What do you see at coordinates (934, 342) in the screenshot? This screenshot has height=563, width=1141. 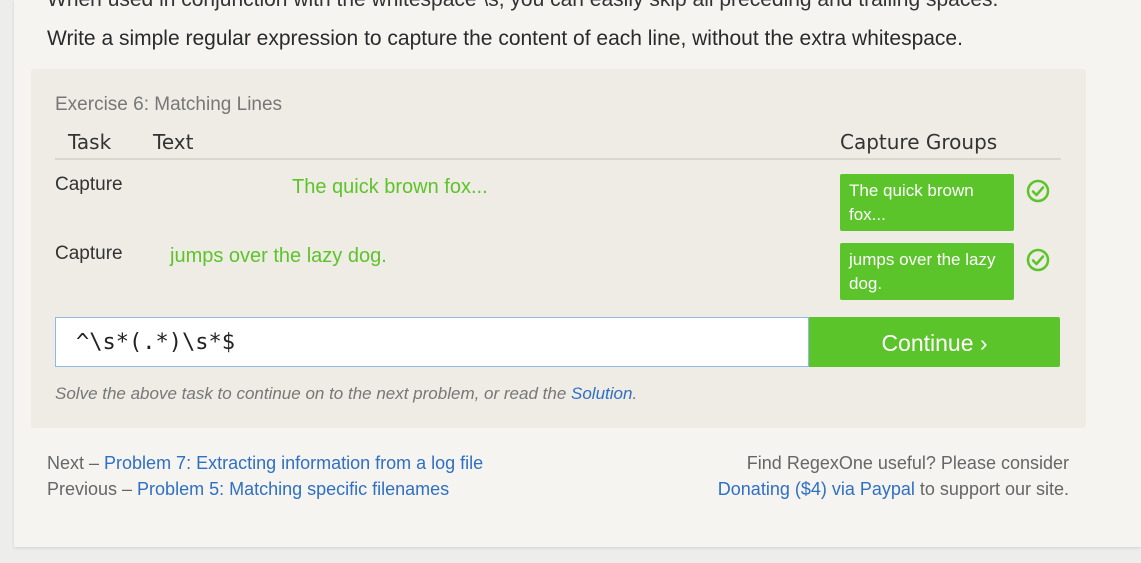 I see `continue-button: Continue ›` at bounding box center [934, 342].